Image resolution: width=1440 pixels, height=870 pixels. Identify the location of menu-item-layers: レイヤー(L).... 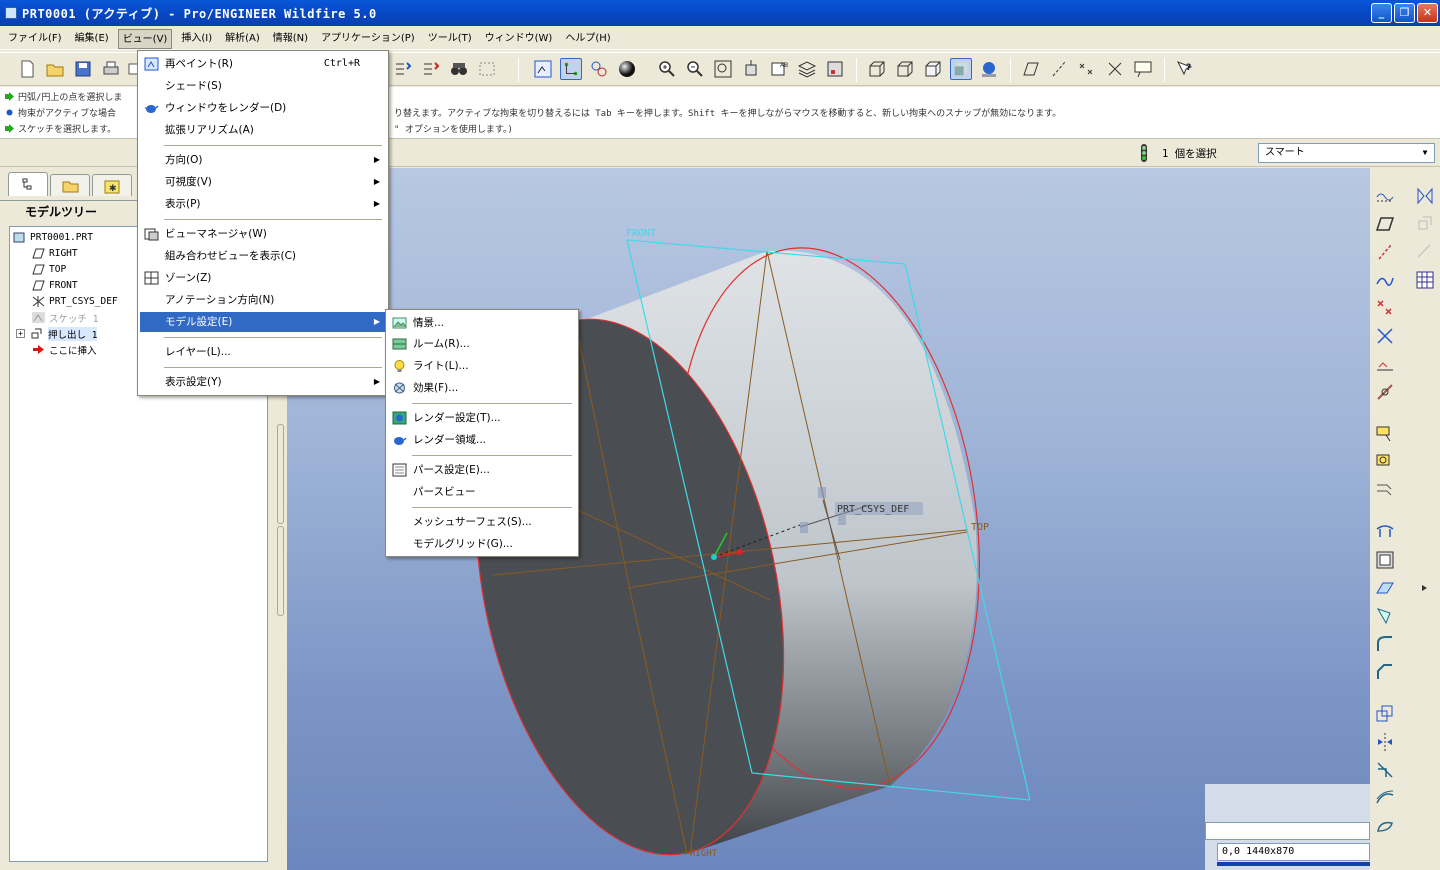
(263, 352).